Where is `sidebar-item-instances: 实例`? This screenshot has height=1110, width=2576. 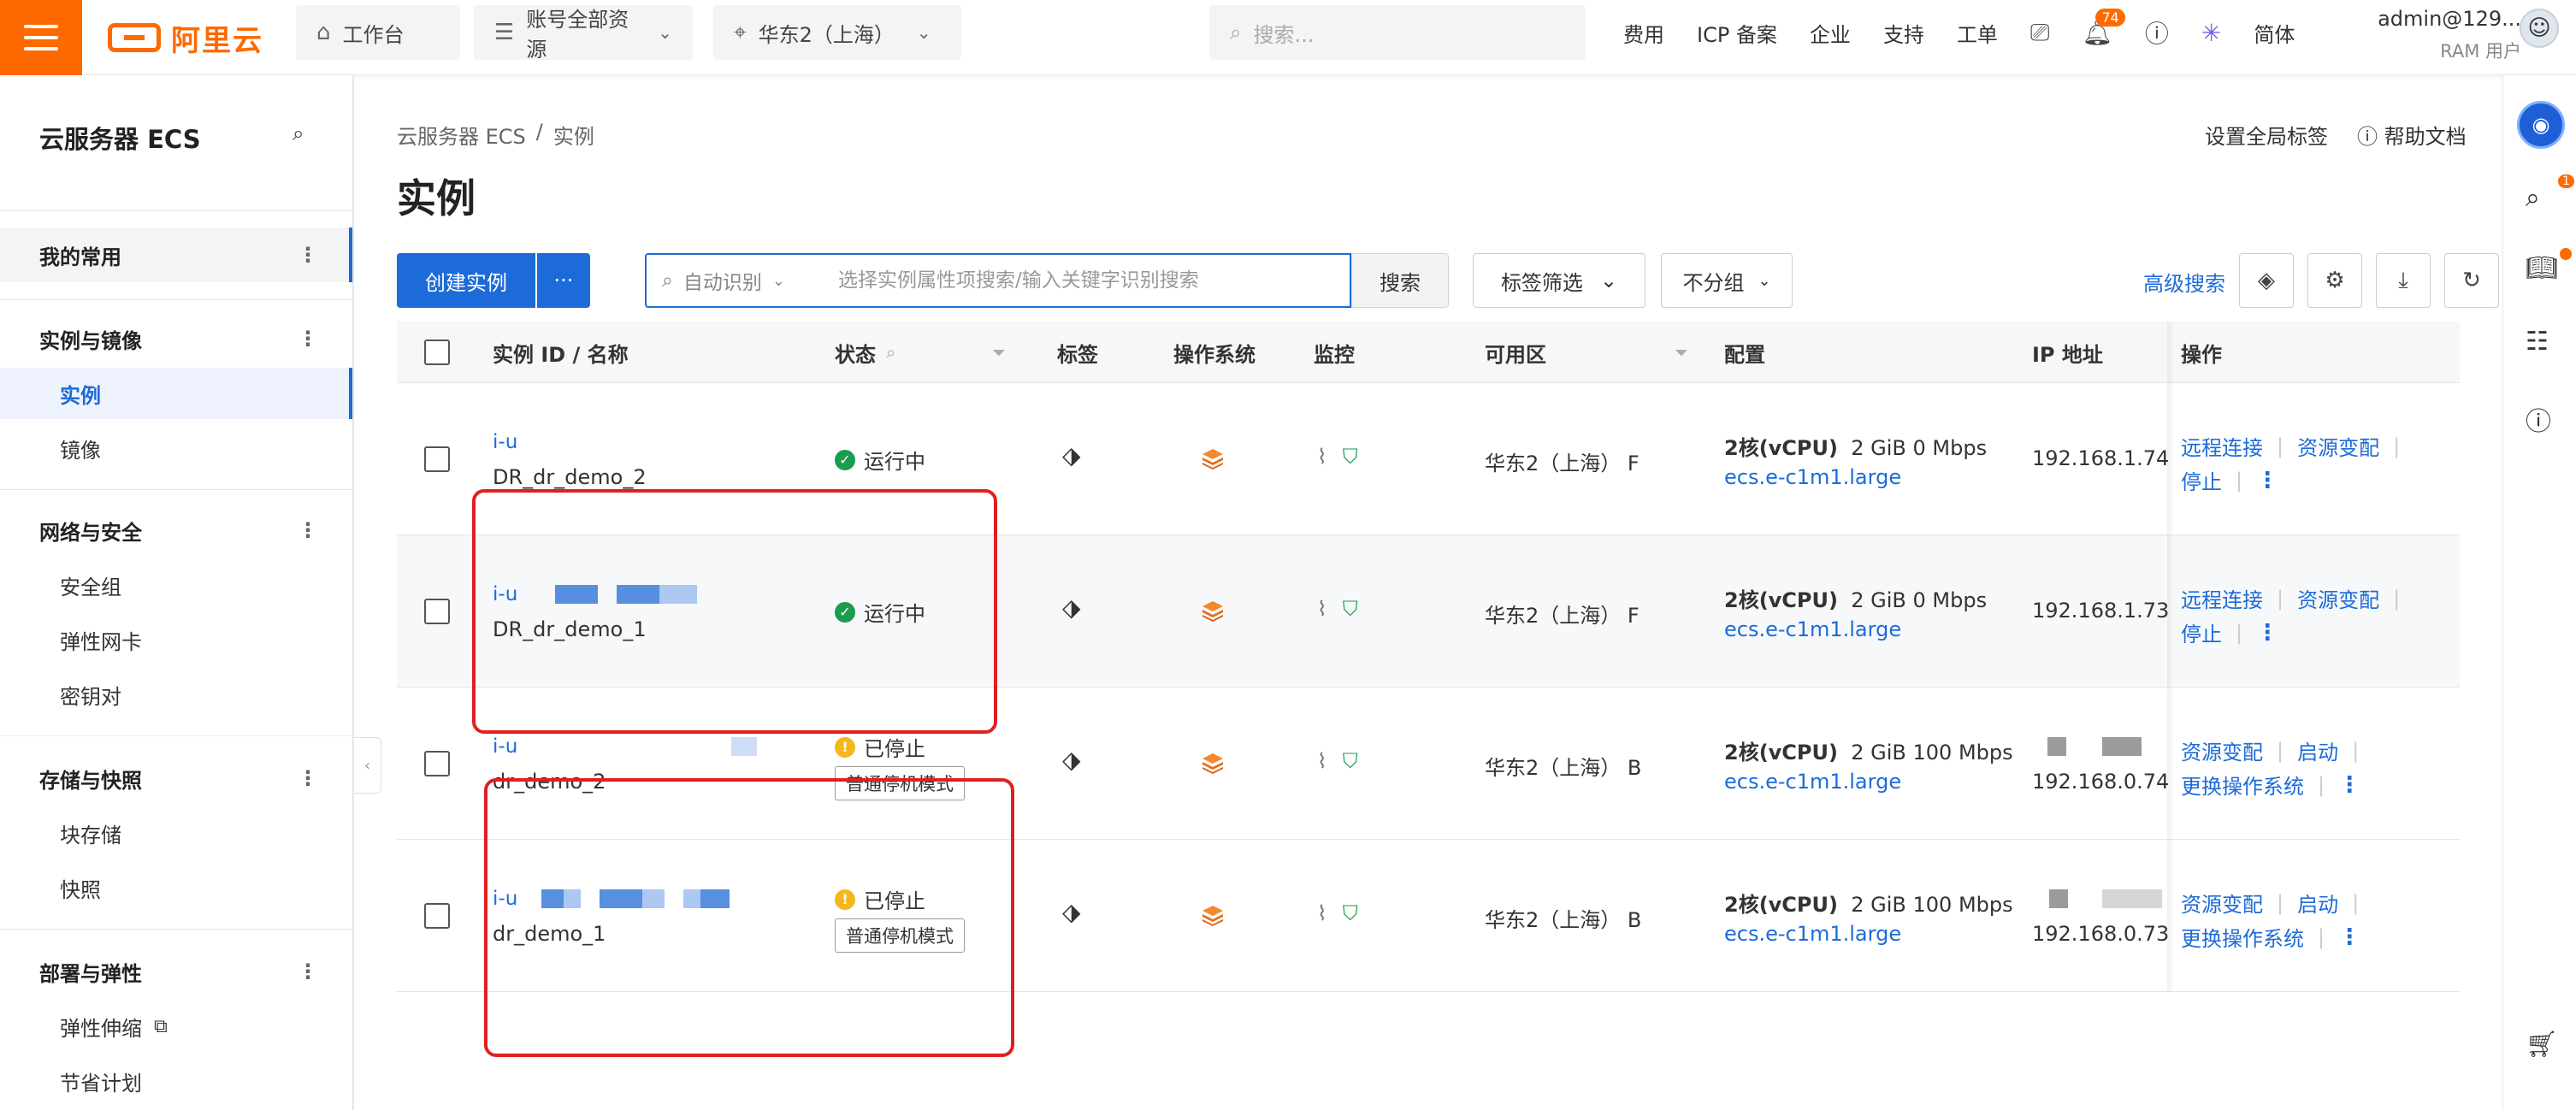 sidebar-item-instances: 实例 is located at coordinates (176, 394).